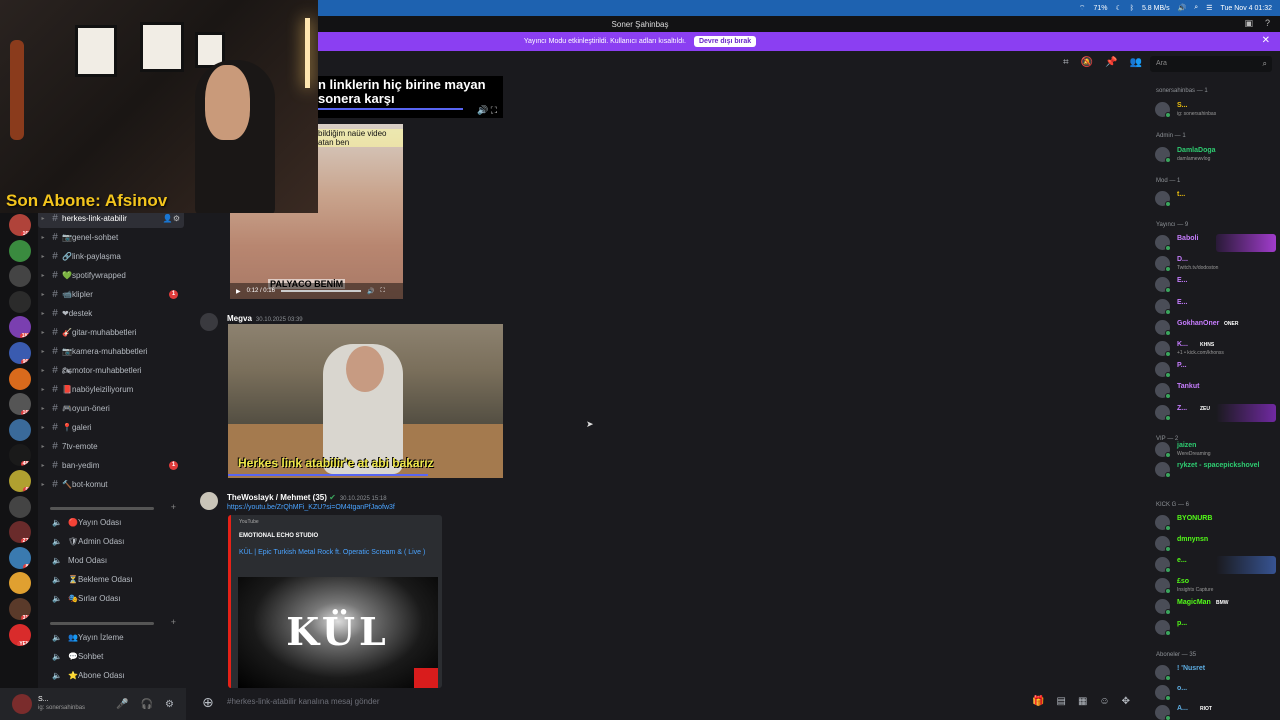  What do you see at coordinates (1126, 701) in the screenshot?
I see `apps-icon: ✥` at bounding box center [1126, 701].